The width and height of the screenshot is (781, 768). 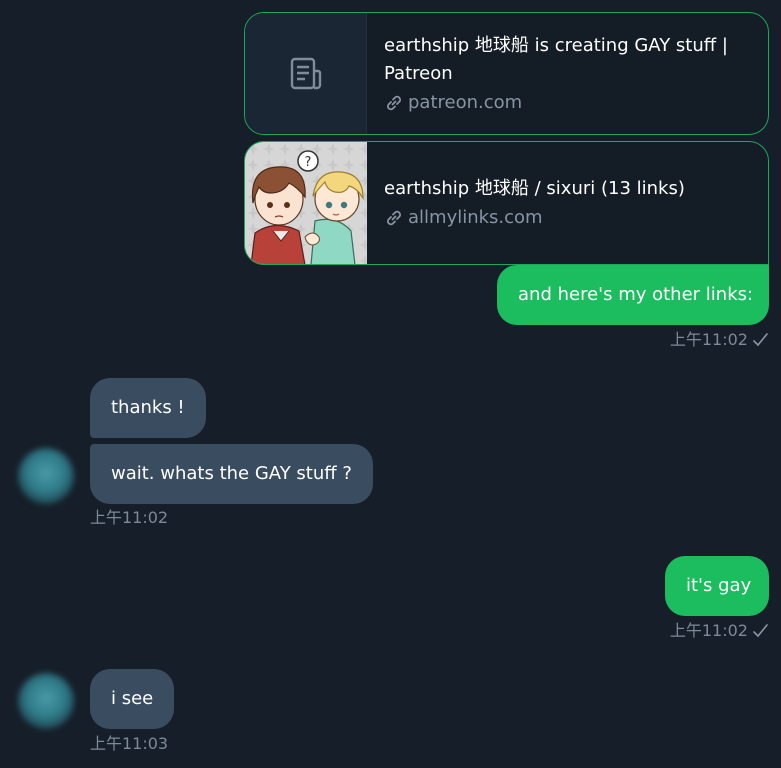 What do you see at coordinates (418, 73) in the screenshot?
I see `link-preview-title-line2: Patreon` at bounding box center [418, 73].